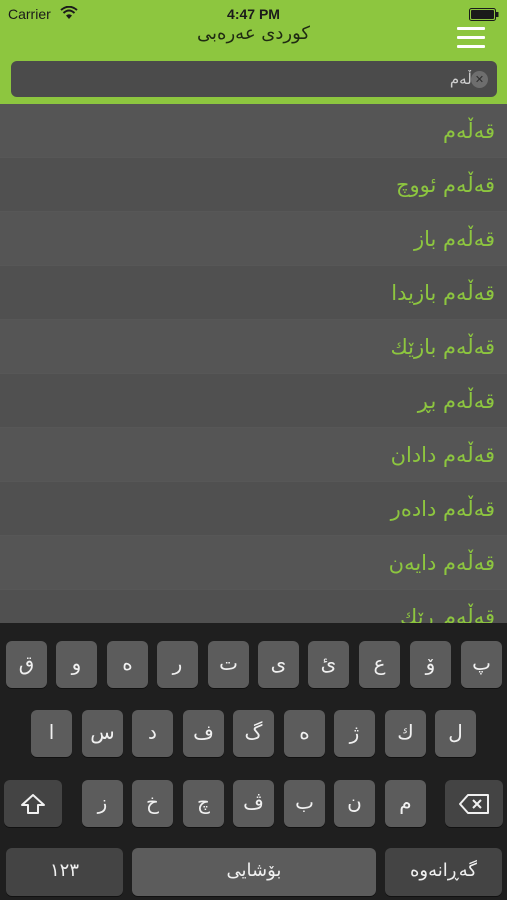 The width and height of the screenshot is (507, 900). What do you see at coordinates (405, 803) in the screenshot?
I see `key: م` at bounding box center [405, 803].